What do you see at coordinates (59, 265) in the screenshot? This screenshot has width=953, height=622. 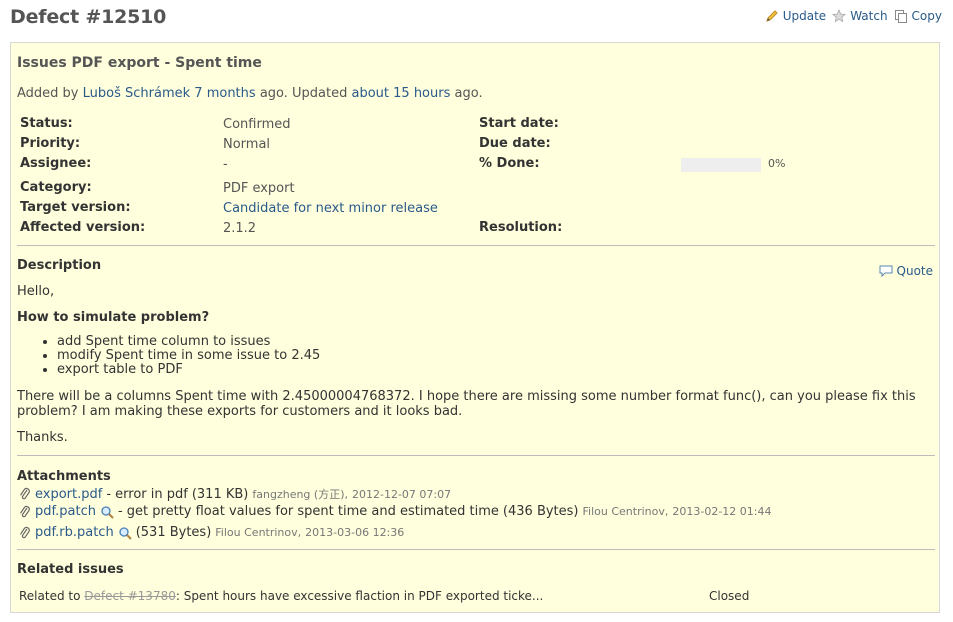 I see `description-title: Description` at bounding box center [59, 265].